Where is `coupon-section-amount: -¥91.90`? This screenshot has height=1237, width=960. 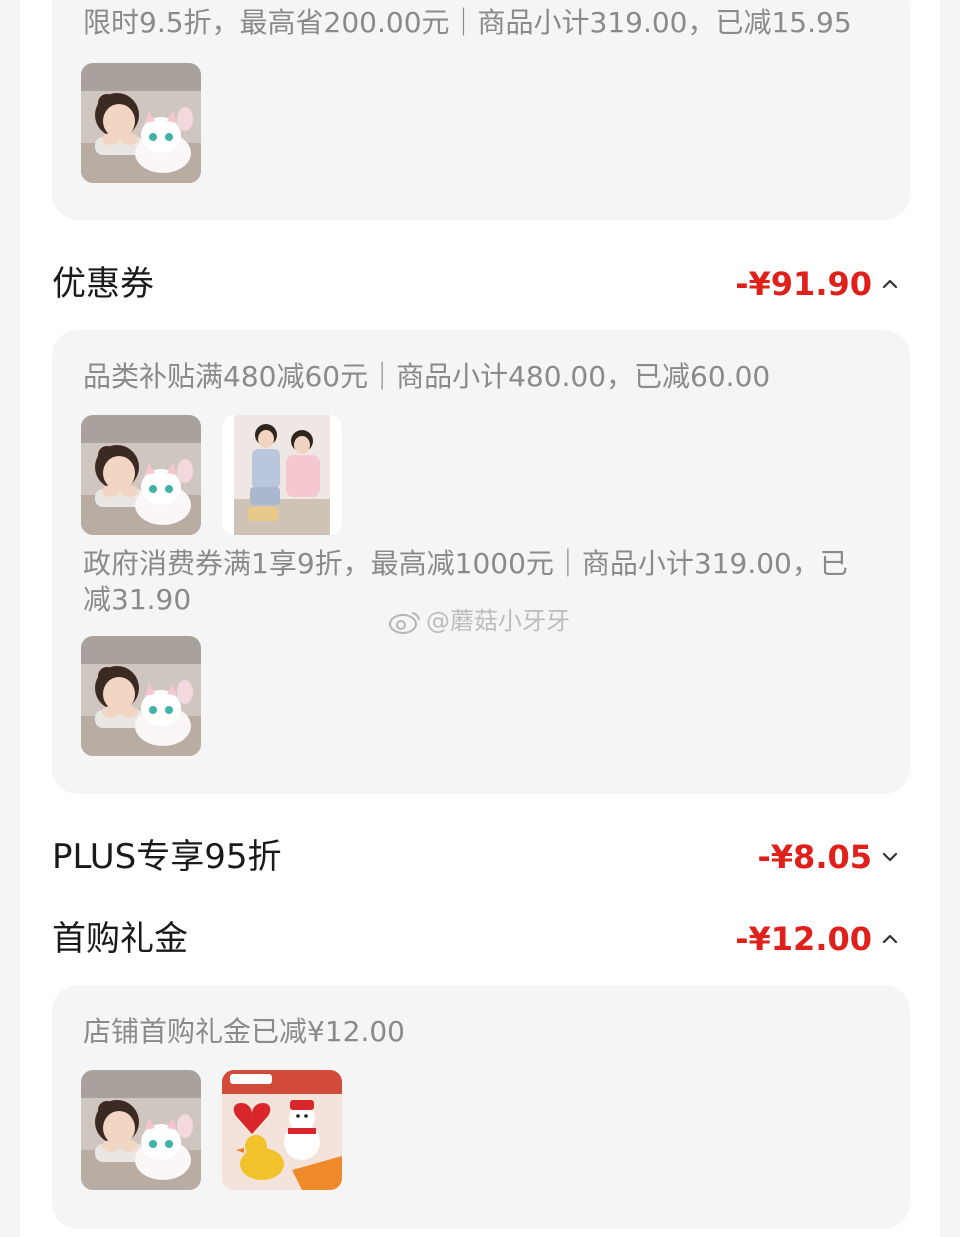
coupon-section-amount: -¥91.90 is located at coordinates (803, 284).